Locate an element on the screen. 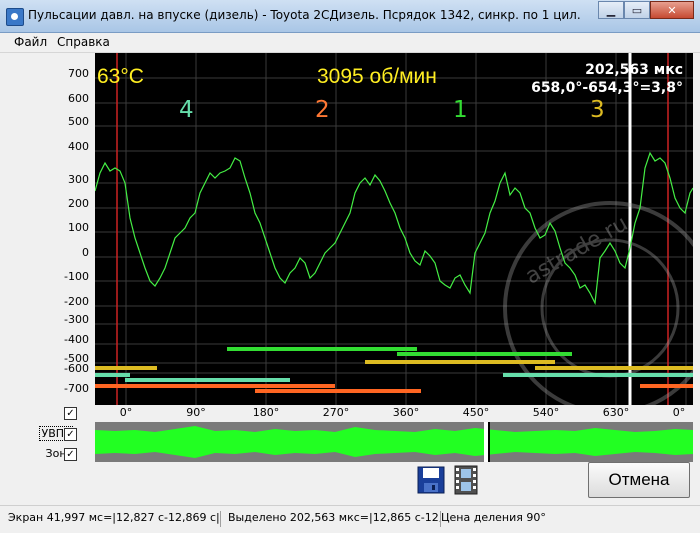 This screenshot has height=533, width=700. maximize-icon: ▭ is located at coordinates (637, 10).